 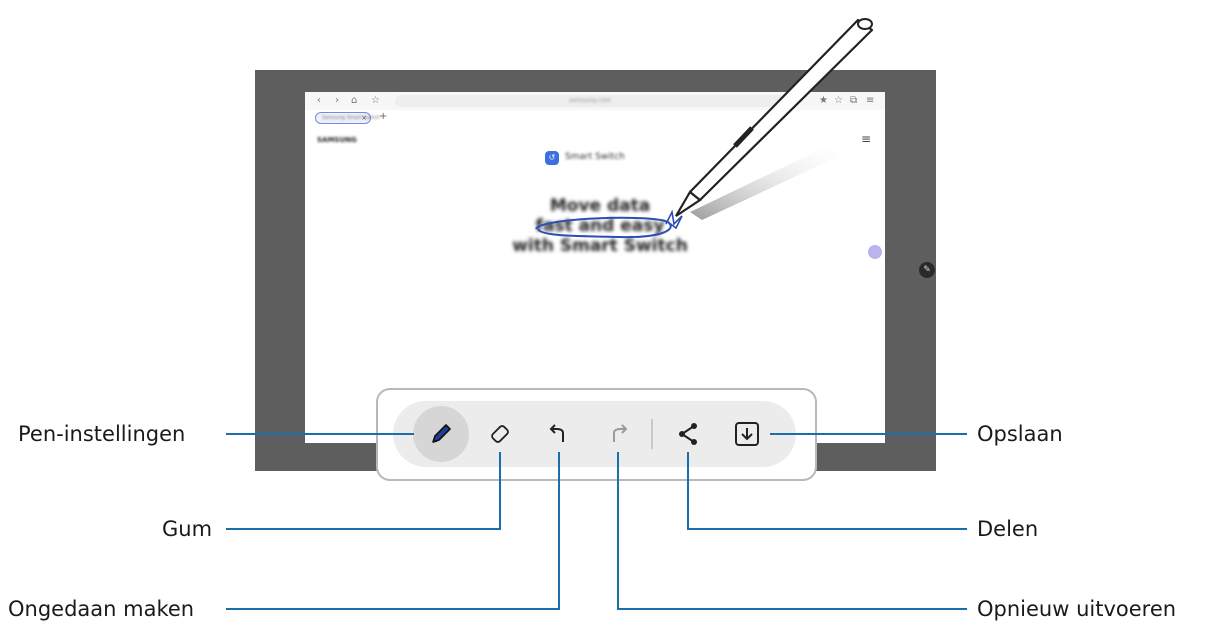 I want to click on label-eraser: Gum, so click(x=187, y=529).